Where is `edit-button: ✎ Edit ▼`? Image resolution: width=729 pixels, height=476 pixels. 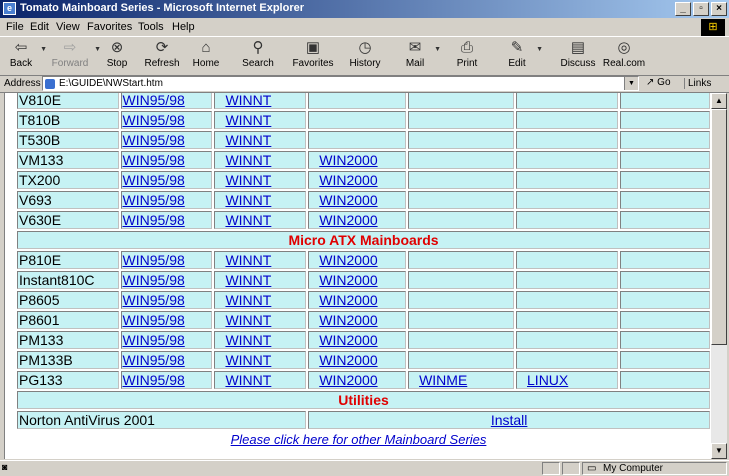
edit-button: ✎ Edit ▼ is located at coordinates (521, 56).